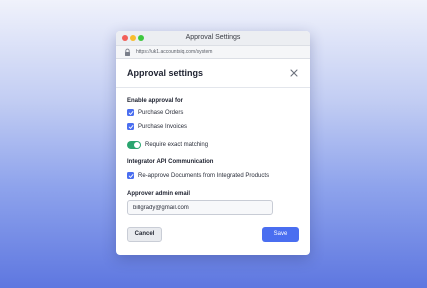 The height and width of the screenshot is (288, 427). Describe the element at coordinates (294, 73) in the screenshot. I see `close-icon` at that location.